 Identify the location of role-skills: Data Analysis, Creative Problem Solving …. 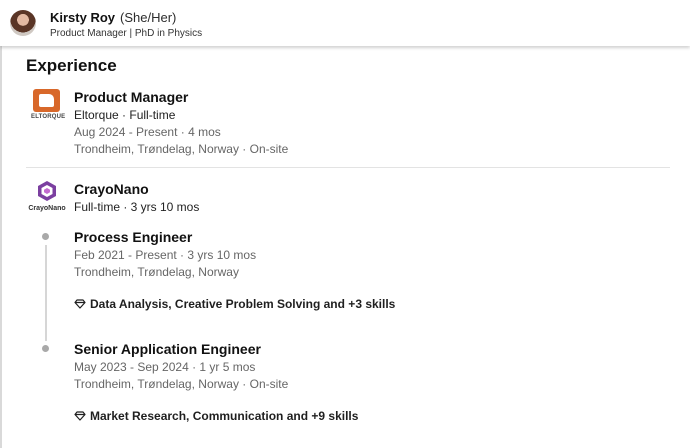
(234, 304).